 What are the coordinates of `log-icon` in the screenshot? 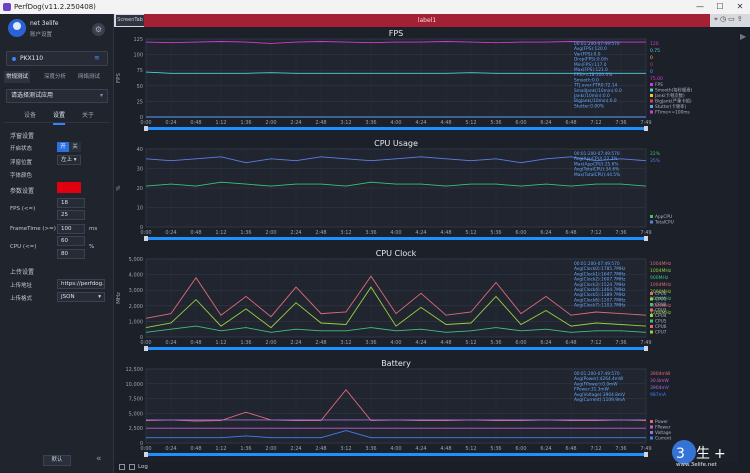 It's located at (132, 467).